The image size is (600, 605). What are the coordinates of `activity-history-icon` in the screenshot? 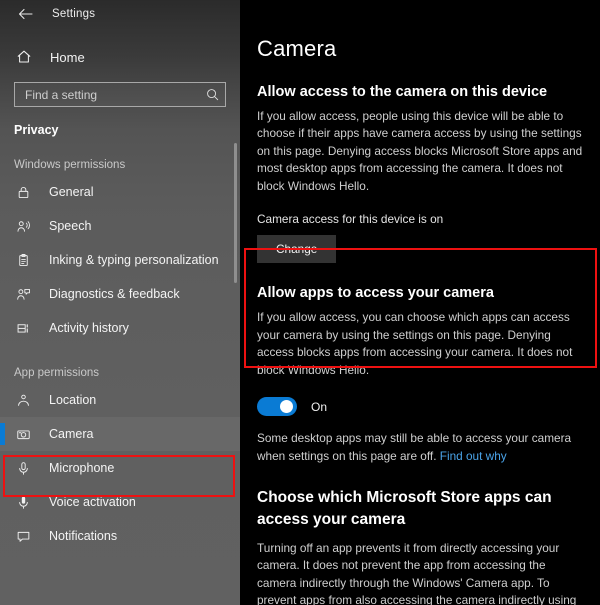 It's located at (23, 328).